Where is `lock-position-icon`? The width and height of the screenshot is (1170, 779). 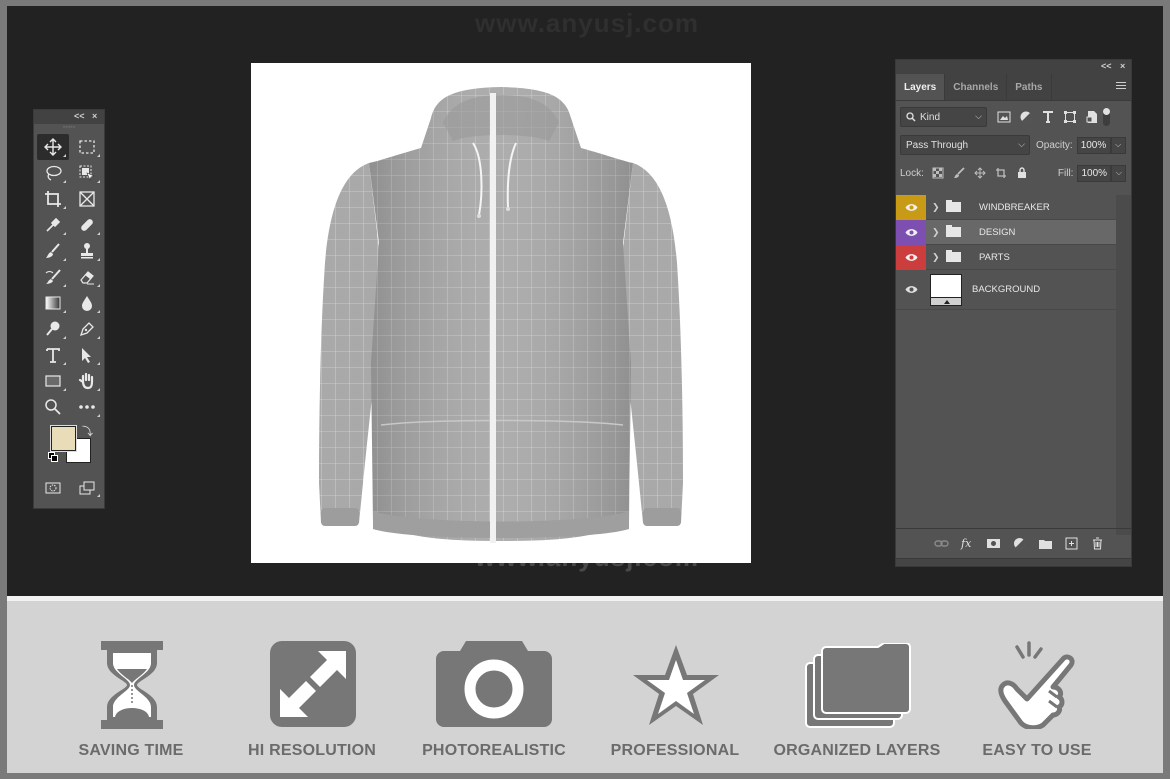 lock-position-icon is located at coordinates (980, 173).